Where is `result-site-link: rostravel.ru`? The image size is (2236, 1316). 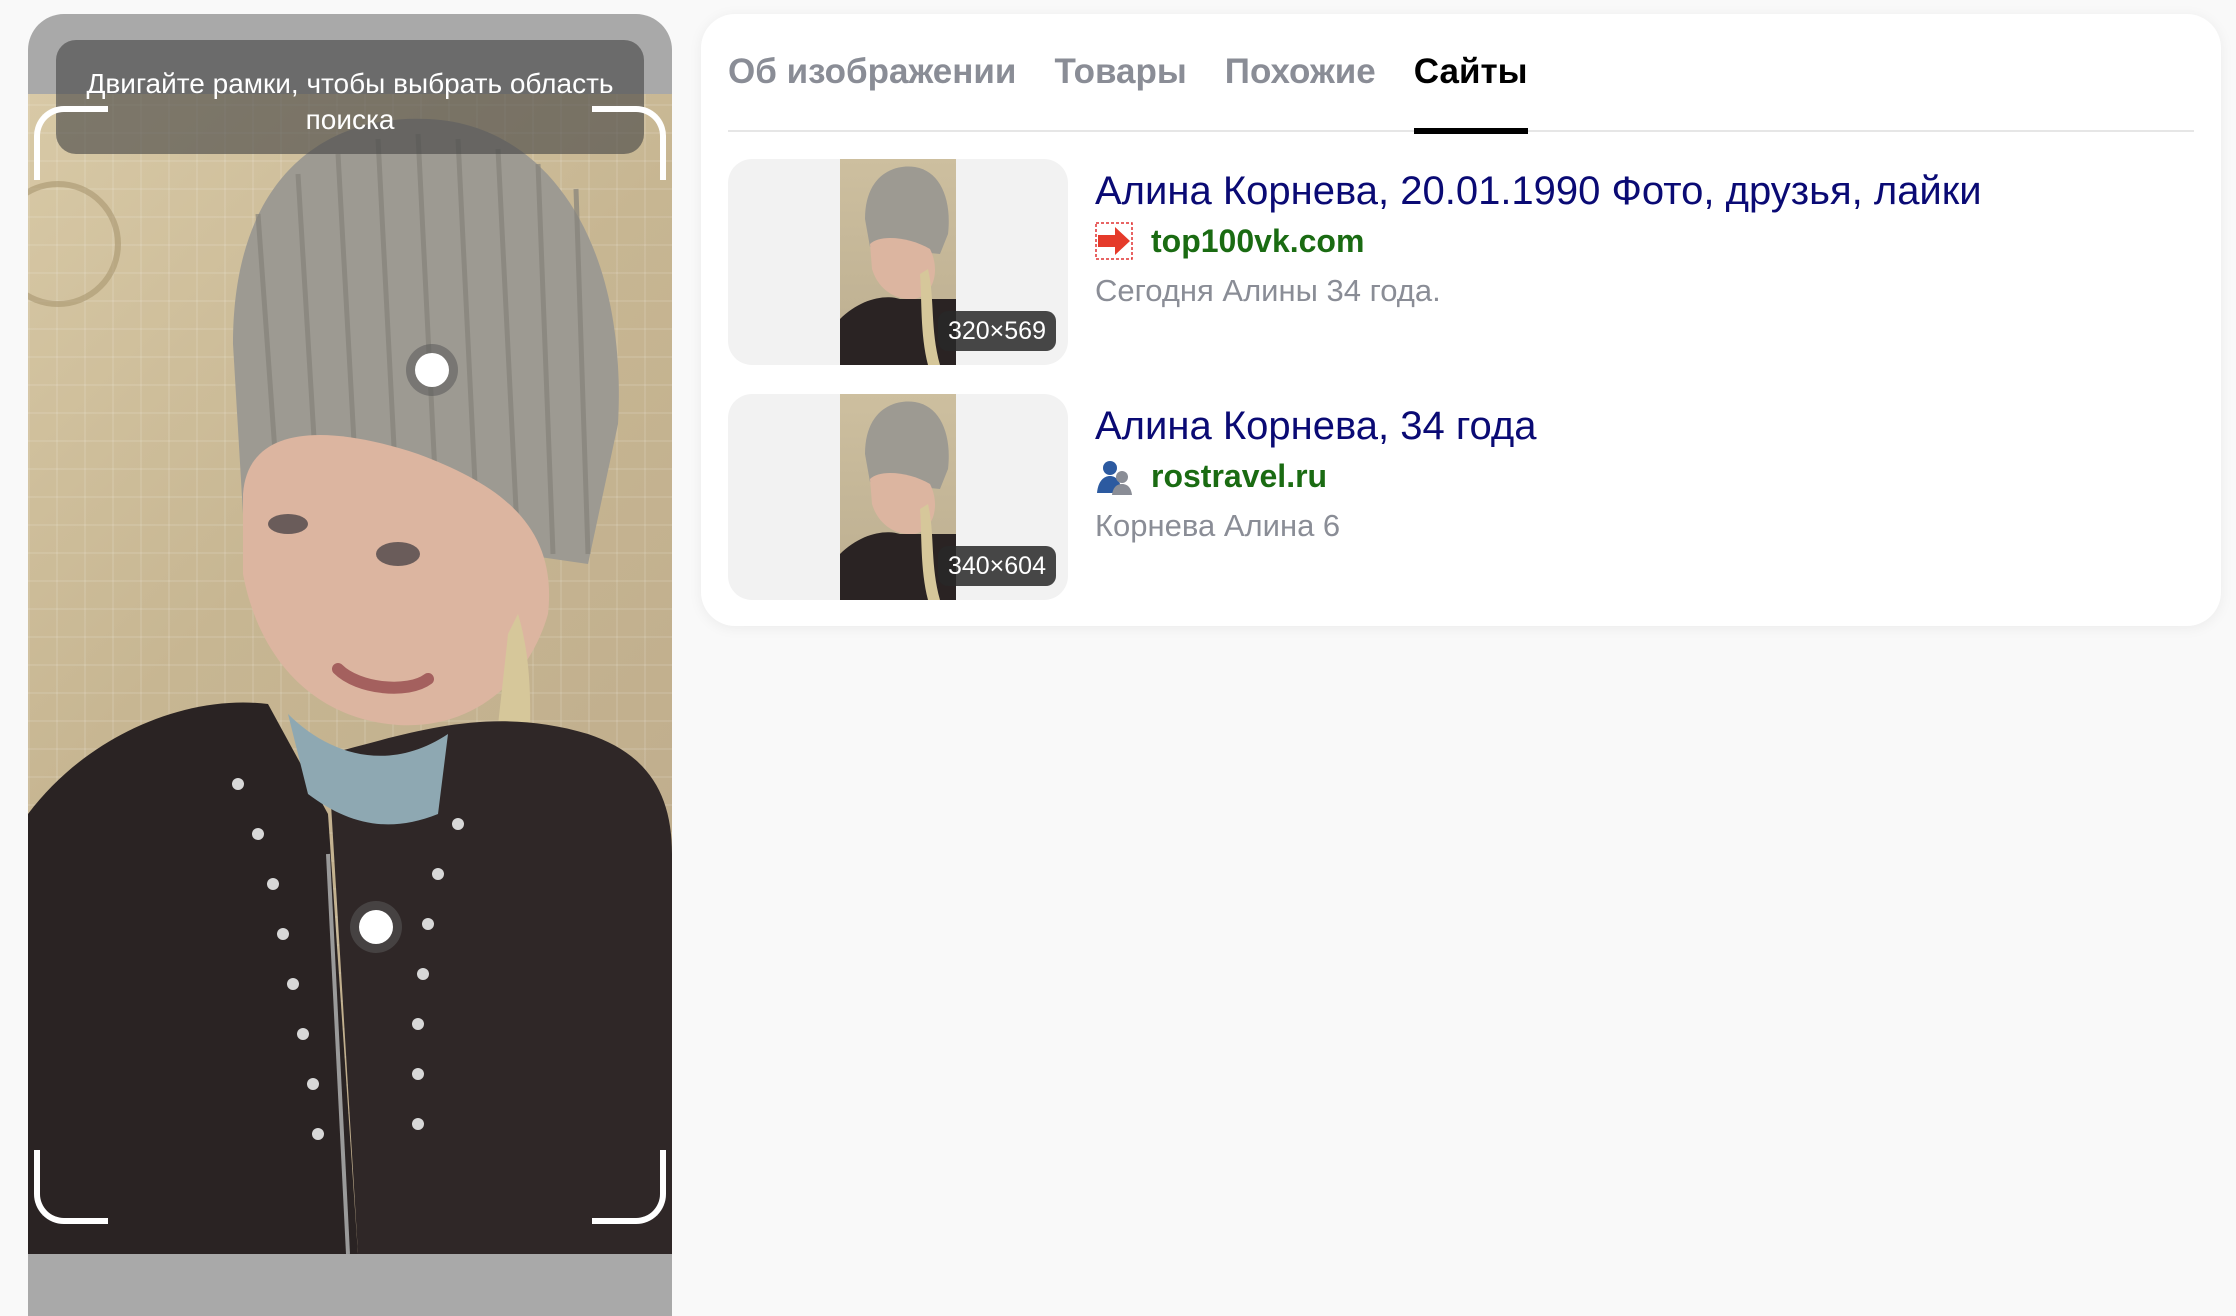 result-site-link: rostravel.ru is located at coordinates (1239, 476).